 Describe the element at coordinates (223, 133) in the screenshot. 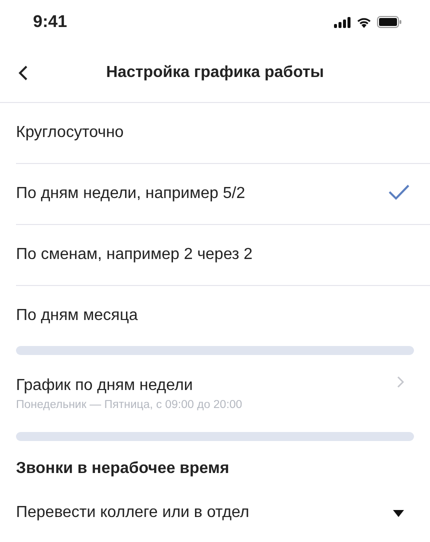

I see `schedule-option: Круглосуточно` at that location.